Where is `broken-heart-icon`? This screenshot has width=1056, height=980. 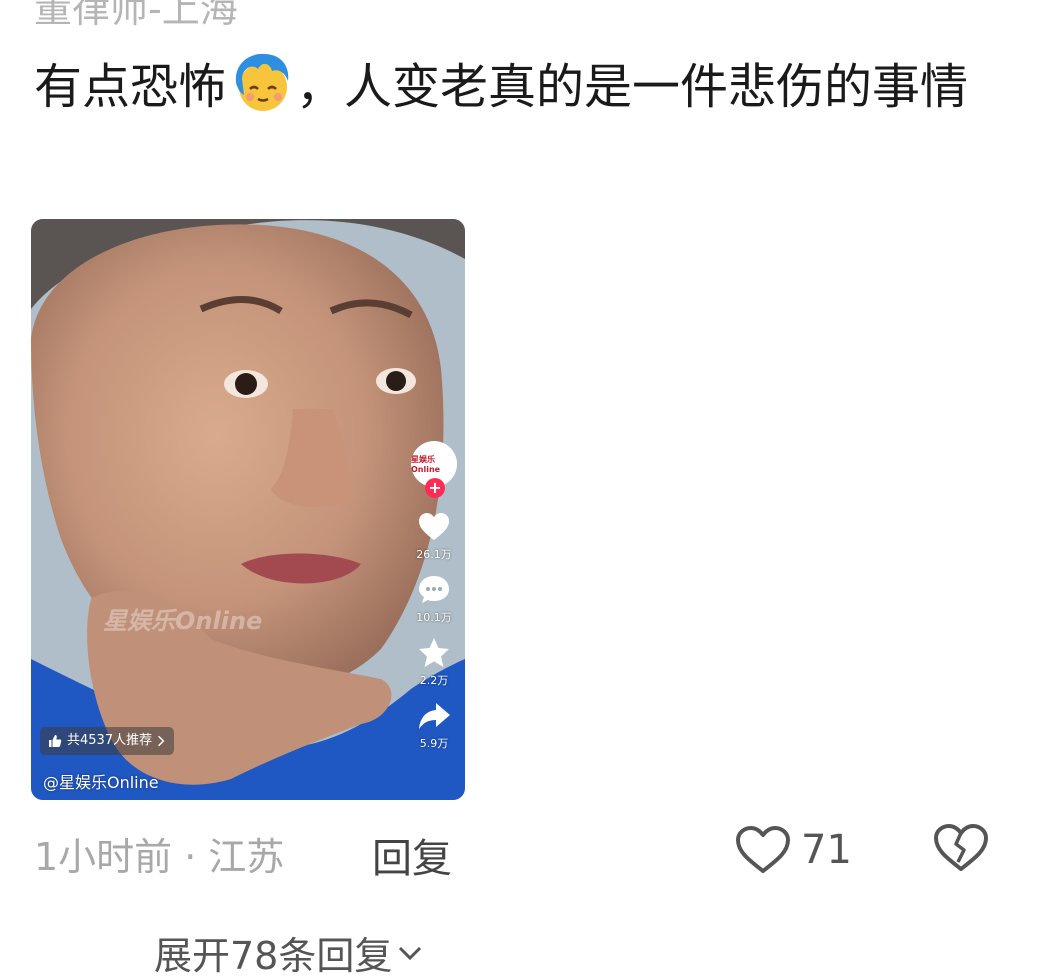
broken-heart-icon is located at coordinates (961, 847).